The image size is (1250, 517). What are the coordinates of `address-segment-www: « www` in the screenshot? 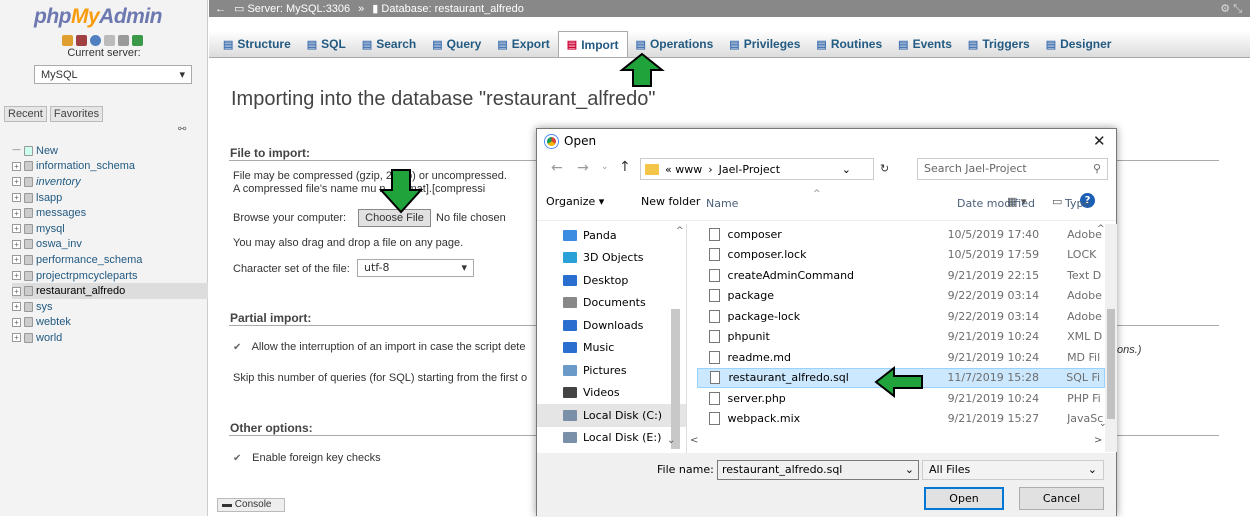 It's located at (683, 169).